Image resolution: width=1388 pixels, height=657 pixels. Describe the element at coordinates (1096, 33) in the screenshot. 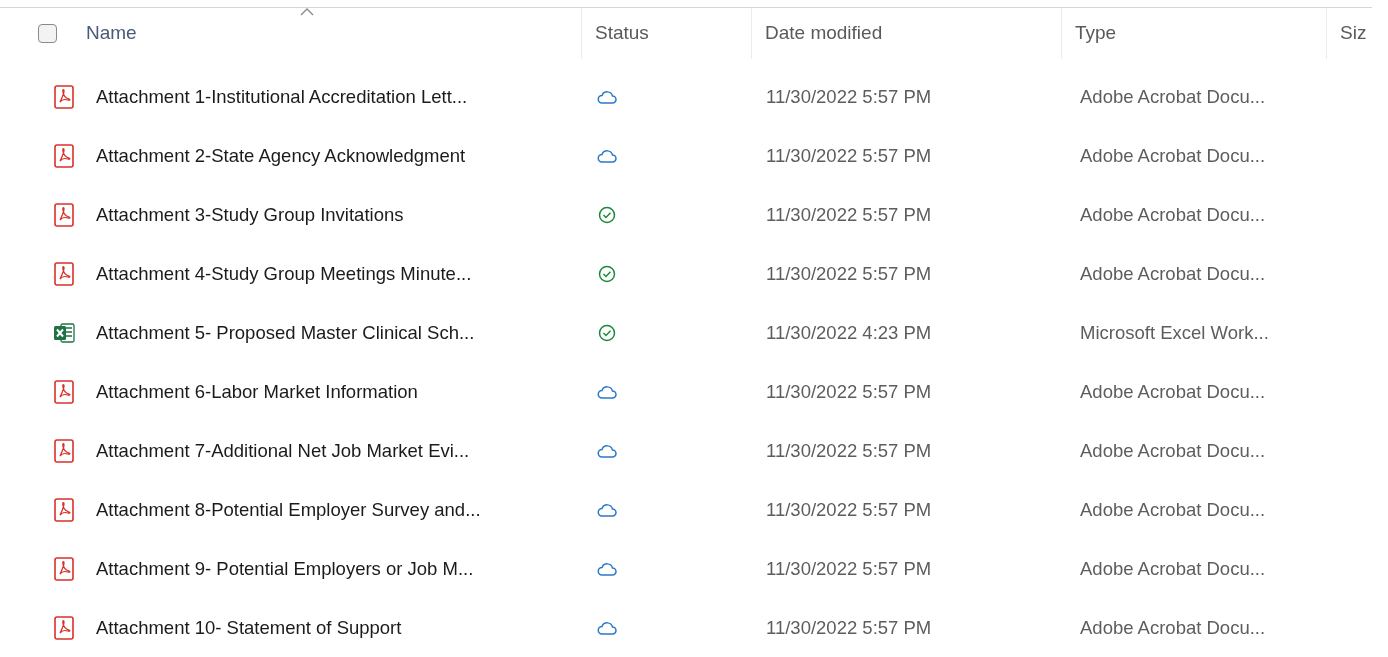

I see `column-header: Type` at that location.